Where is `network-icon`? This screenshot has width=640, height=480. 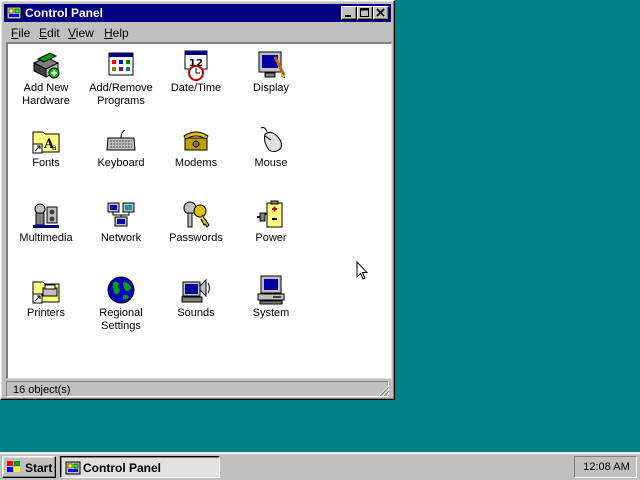 network-icon is located at coordinates (121, 214).